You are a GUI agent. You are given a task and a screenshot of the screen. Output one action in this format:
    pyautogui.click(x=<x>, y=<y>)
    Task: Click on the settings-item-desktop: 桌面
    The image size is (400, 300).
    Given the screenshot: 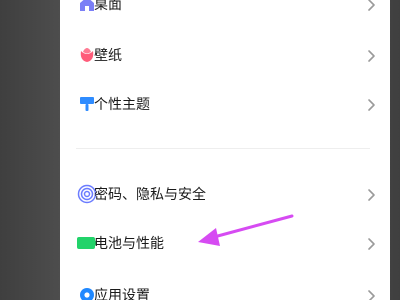 What is the action you would take?
    pyautogui.click(x=225, y=12)
    